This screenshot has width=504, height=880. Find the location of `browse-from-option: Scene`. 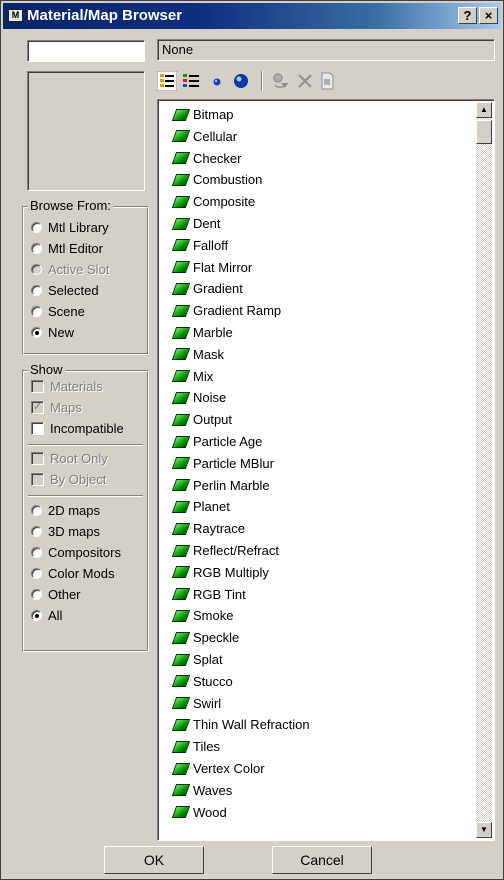

browse-from-option: Scene is located at coordinates (58, 312).